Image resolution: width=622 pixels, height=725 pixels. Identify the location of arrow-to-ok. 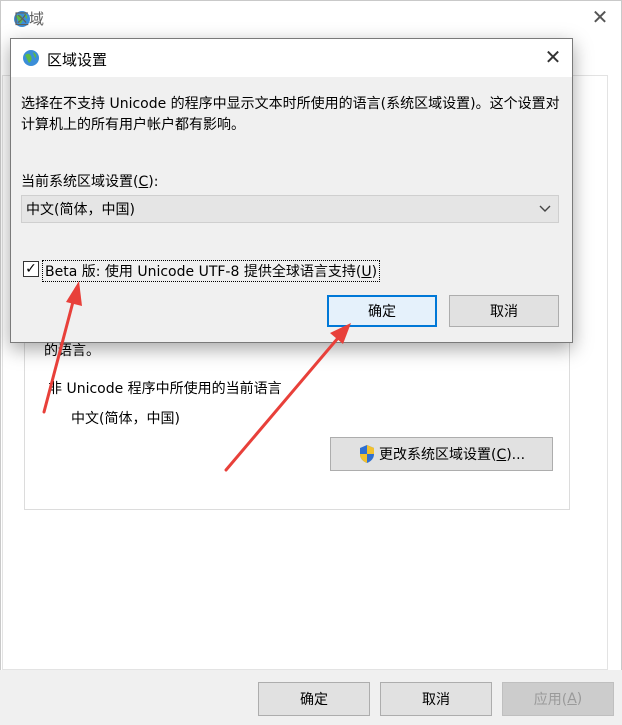
(287, 397).